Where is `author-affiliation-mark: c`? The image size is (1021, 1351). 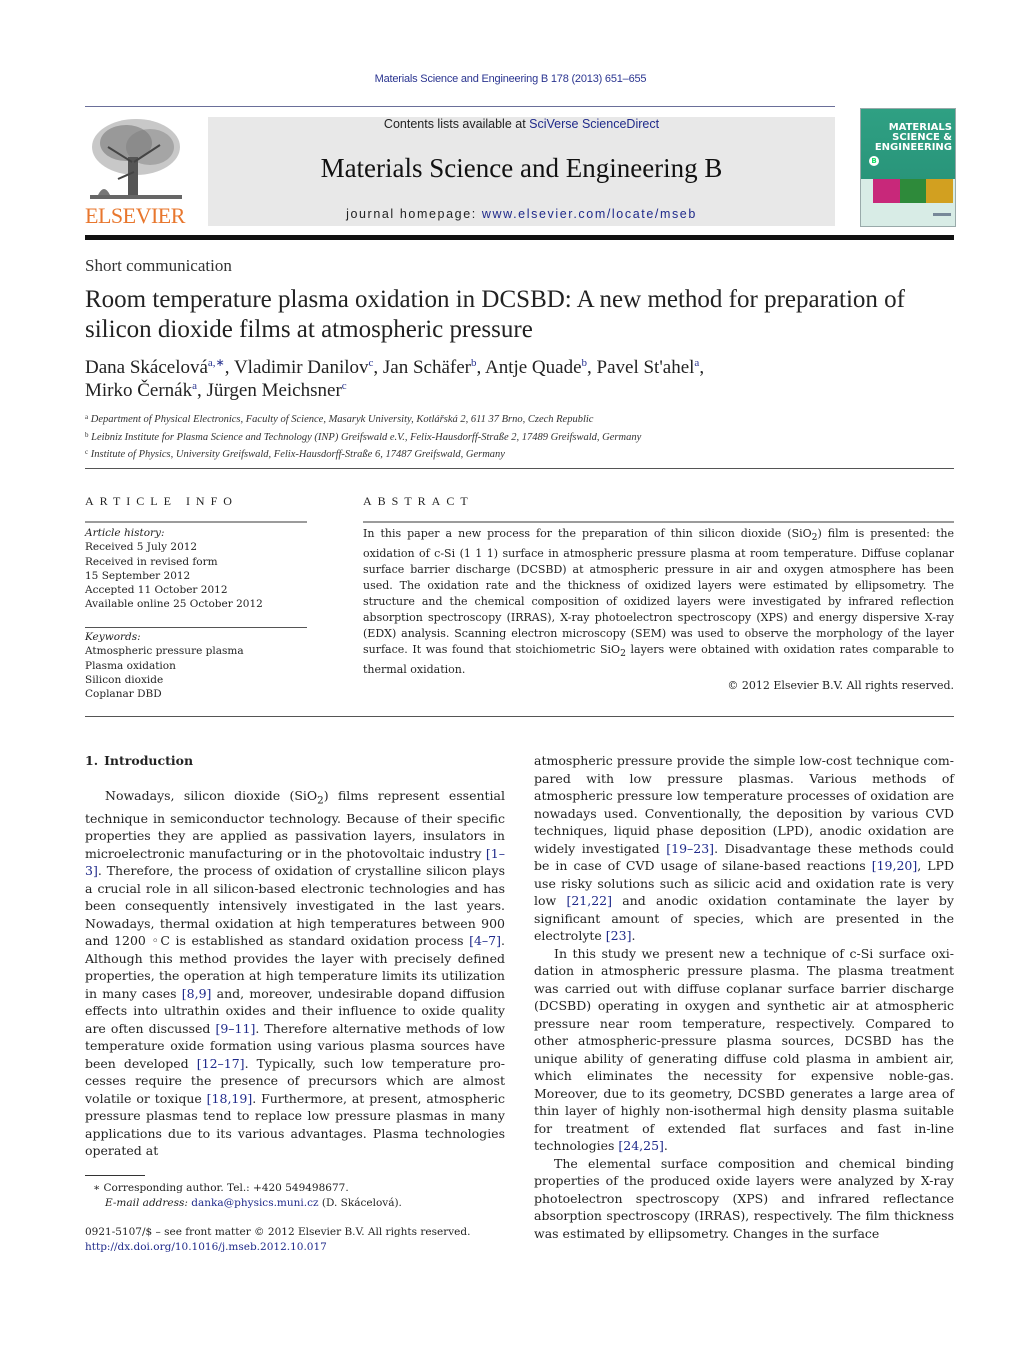 author-affiliation-mark: c is located at coordinates (344, 386).